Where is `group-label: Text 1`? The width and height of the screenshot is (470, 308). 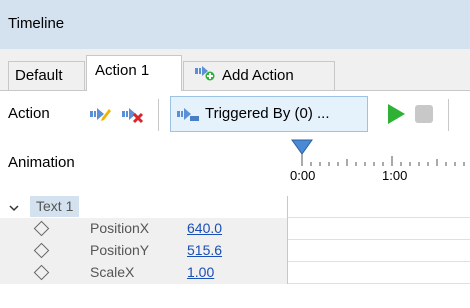 group-label: Text 1 is located at coordinates (55, 206).